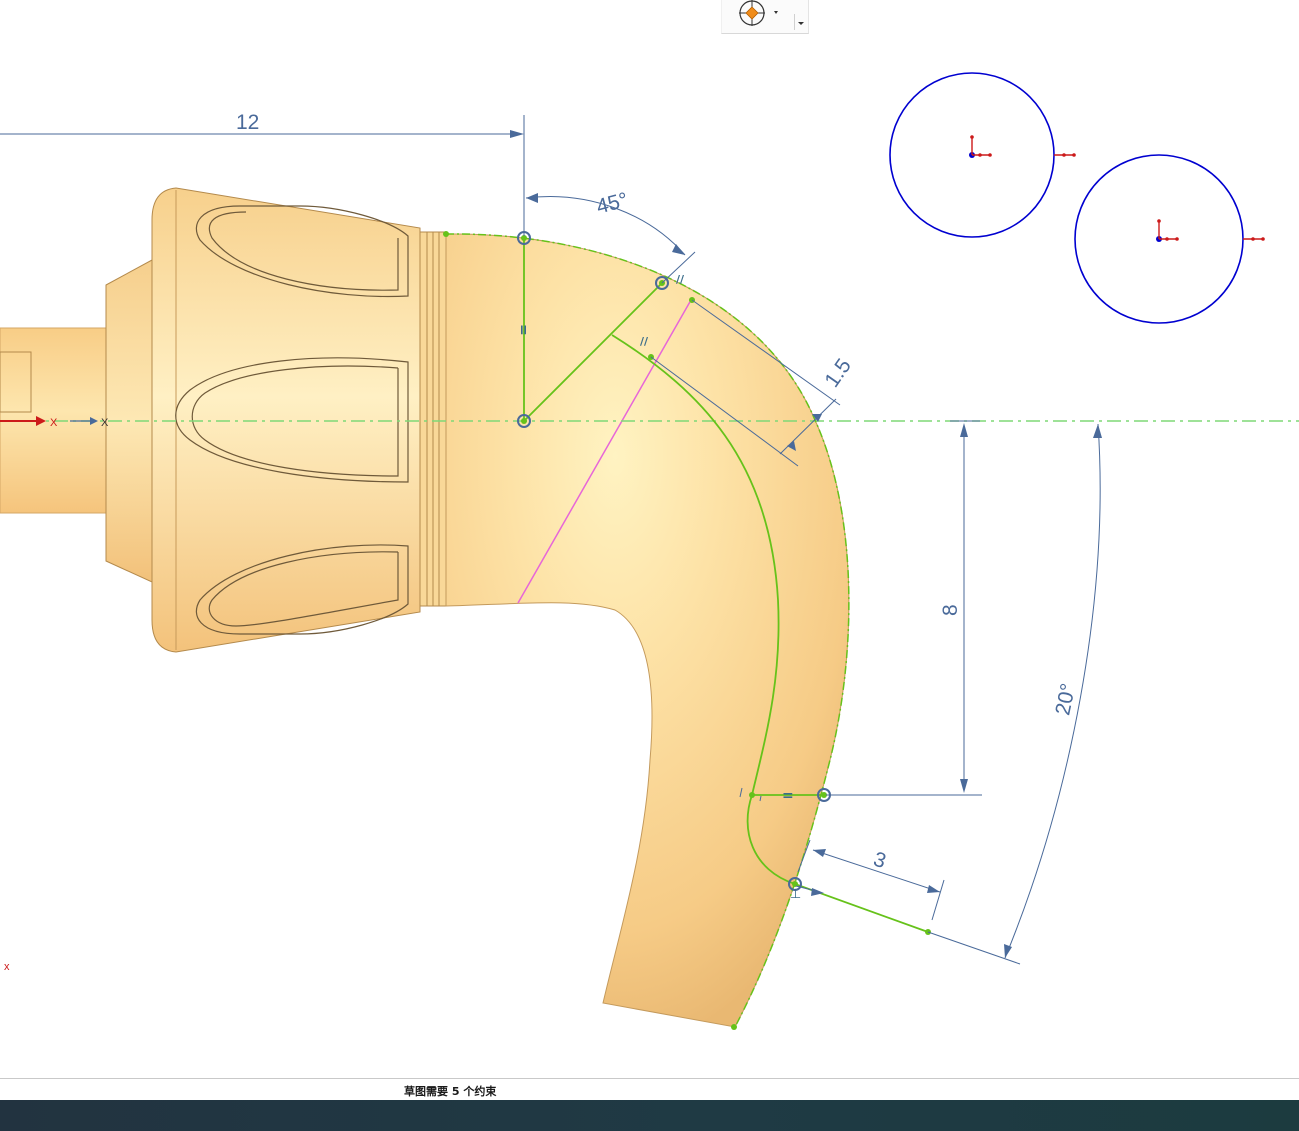 The image size is (1299, 1131). What do you see at coordinates (247, 122) in the screenshot?
I see `dimension-12: 12` at bounding box center [247, 122].